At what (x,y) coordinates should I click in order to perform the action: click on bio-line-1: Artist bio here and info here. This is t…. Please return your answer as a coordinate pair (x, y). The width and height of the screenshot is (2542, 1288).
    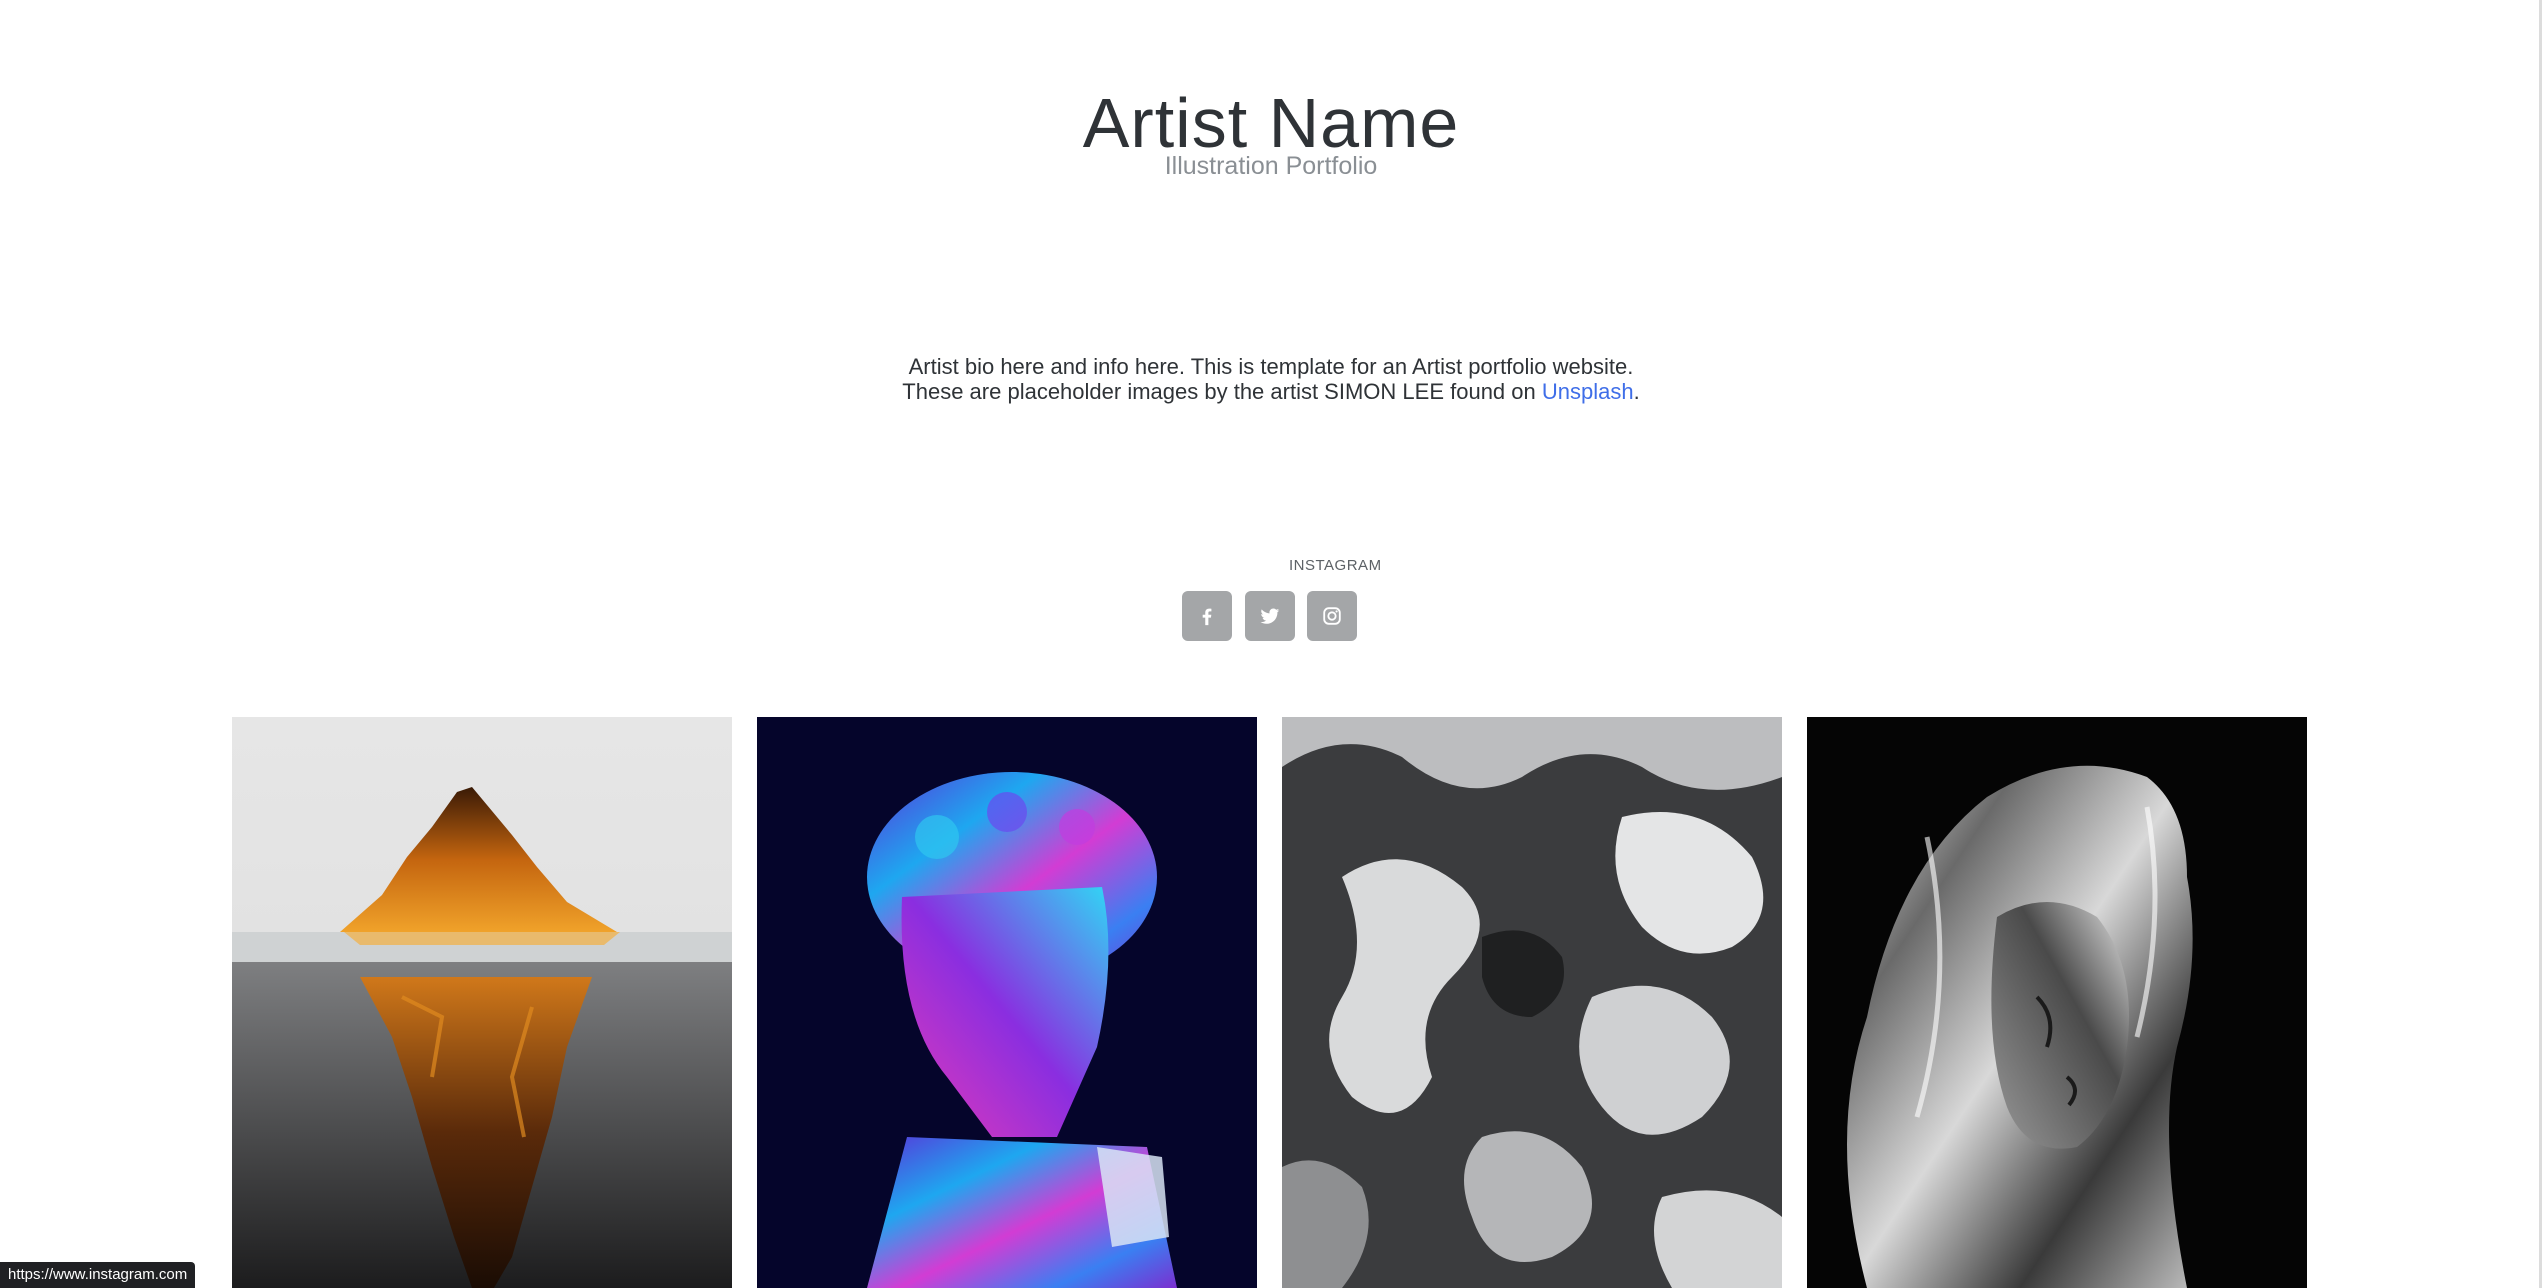
    Looking at the image, I should click on (1271, 366).